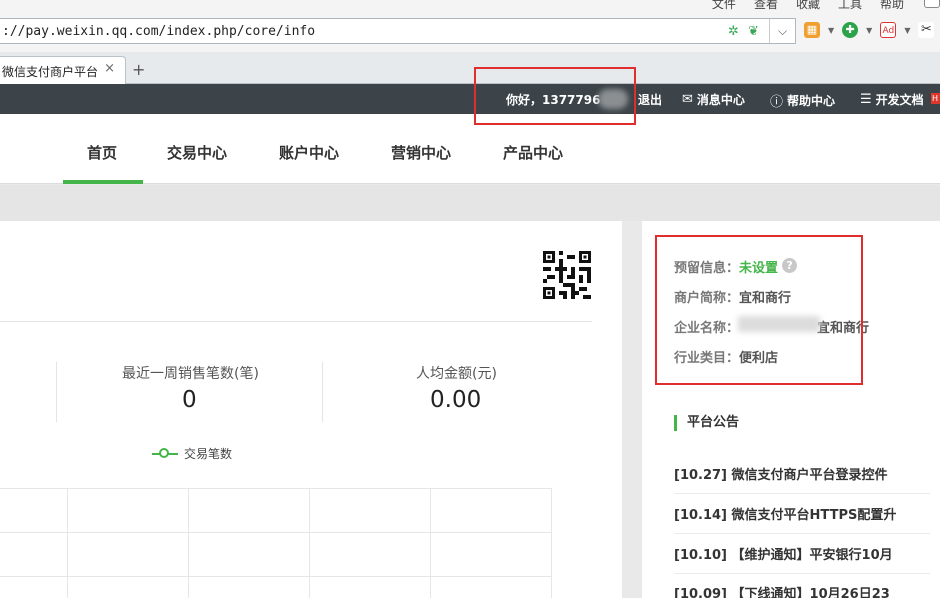 The width and height of the screenshot is (940, 598). I want to click on menu-favorites: 收藏, so click(808, 6).